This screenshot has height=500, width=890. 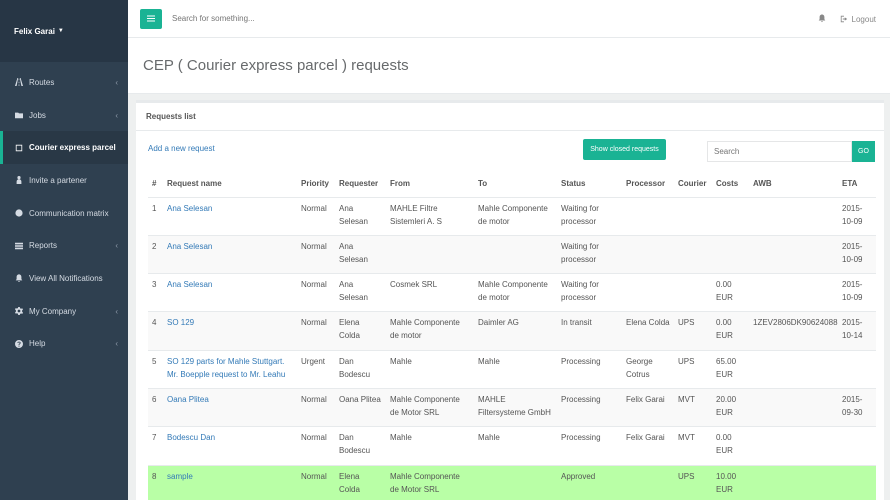 I want to click on search-go-button: GO, so click(x=863, y=151).